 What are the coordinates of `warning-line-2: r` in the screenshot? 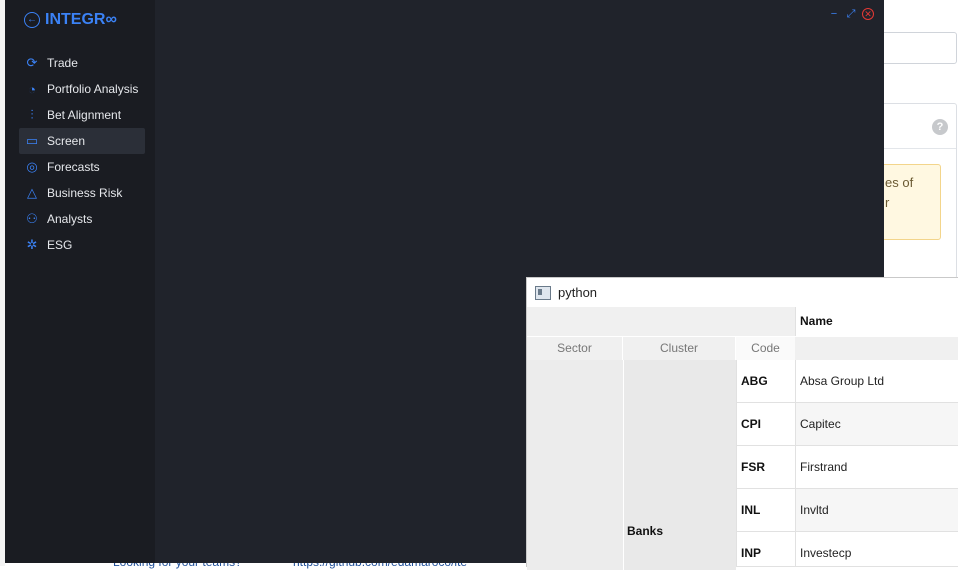 It's located at (887, 202).